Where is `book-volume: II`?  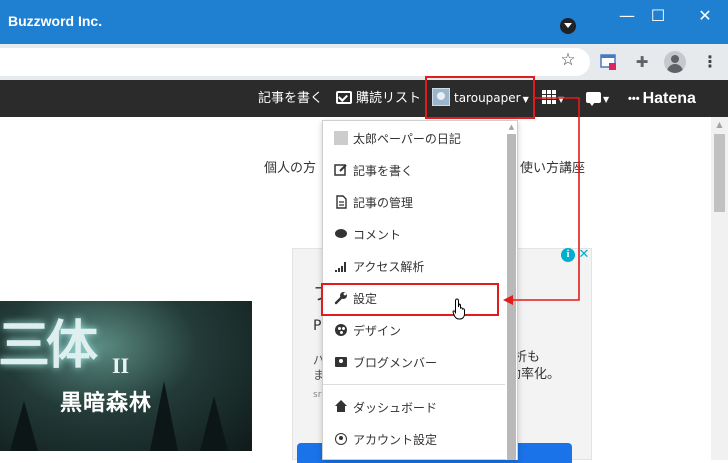
book-volume: II is located at coordinates (121, 365).